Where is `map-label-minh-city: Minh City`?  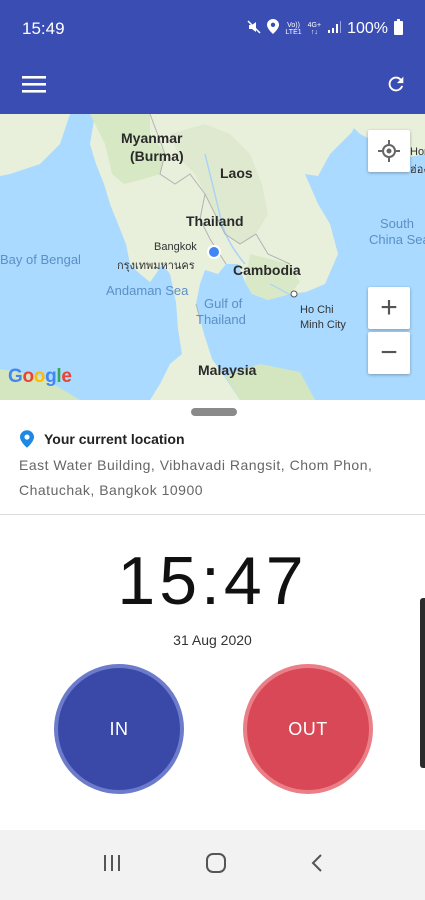
map-label-minh-city: Minh City is located at coordinates (323, 325).